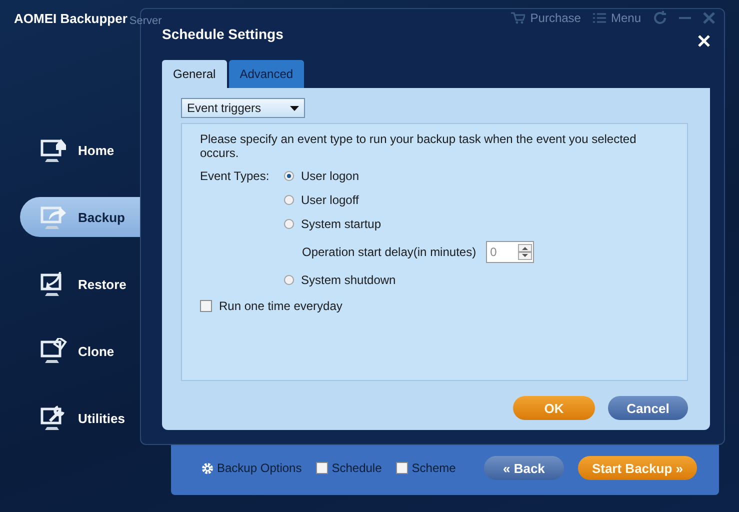  I want to click on edition-label: Server, so click(145, 21).